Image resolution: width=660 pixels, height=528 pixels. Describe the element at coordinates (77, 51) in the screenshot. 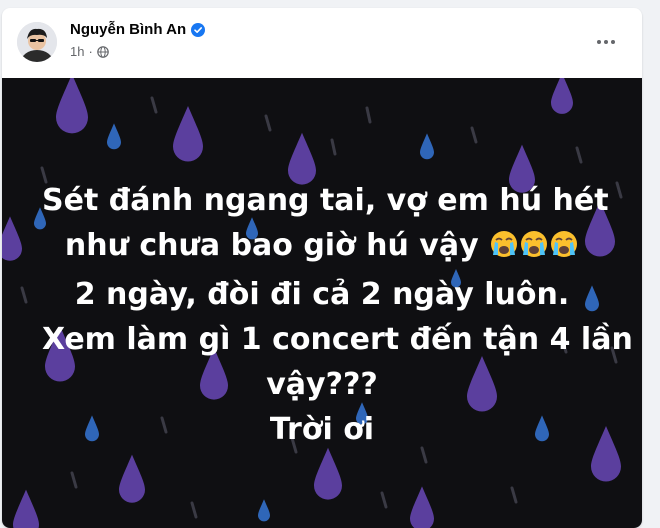

I see `post-time: 1h` at that location.